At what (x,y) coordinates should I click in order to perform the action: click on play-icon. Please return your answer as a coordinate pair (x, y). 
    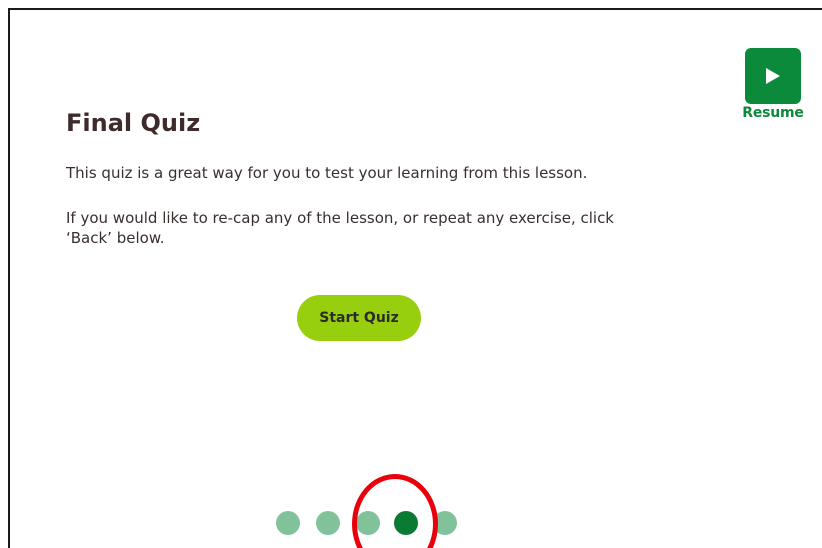
    Looking at the image, I should click on (773, 76).